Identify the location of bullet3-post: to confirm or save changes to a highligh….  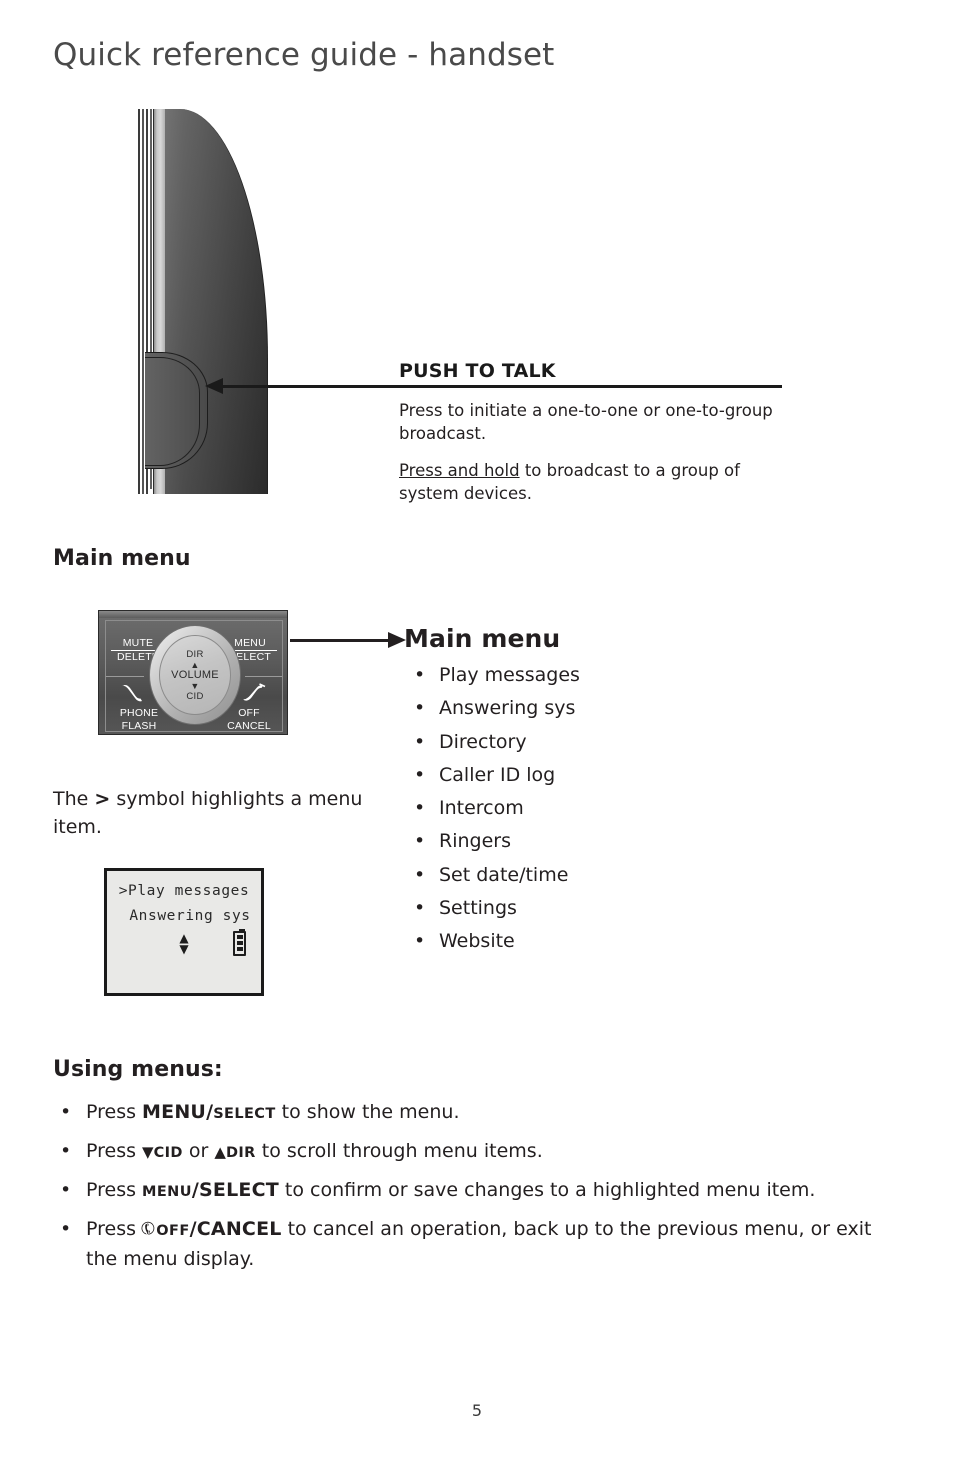
(547, 1190).